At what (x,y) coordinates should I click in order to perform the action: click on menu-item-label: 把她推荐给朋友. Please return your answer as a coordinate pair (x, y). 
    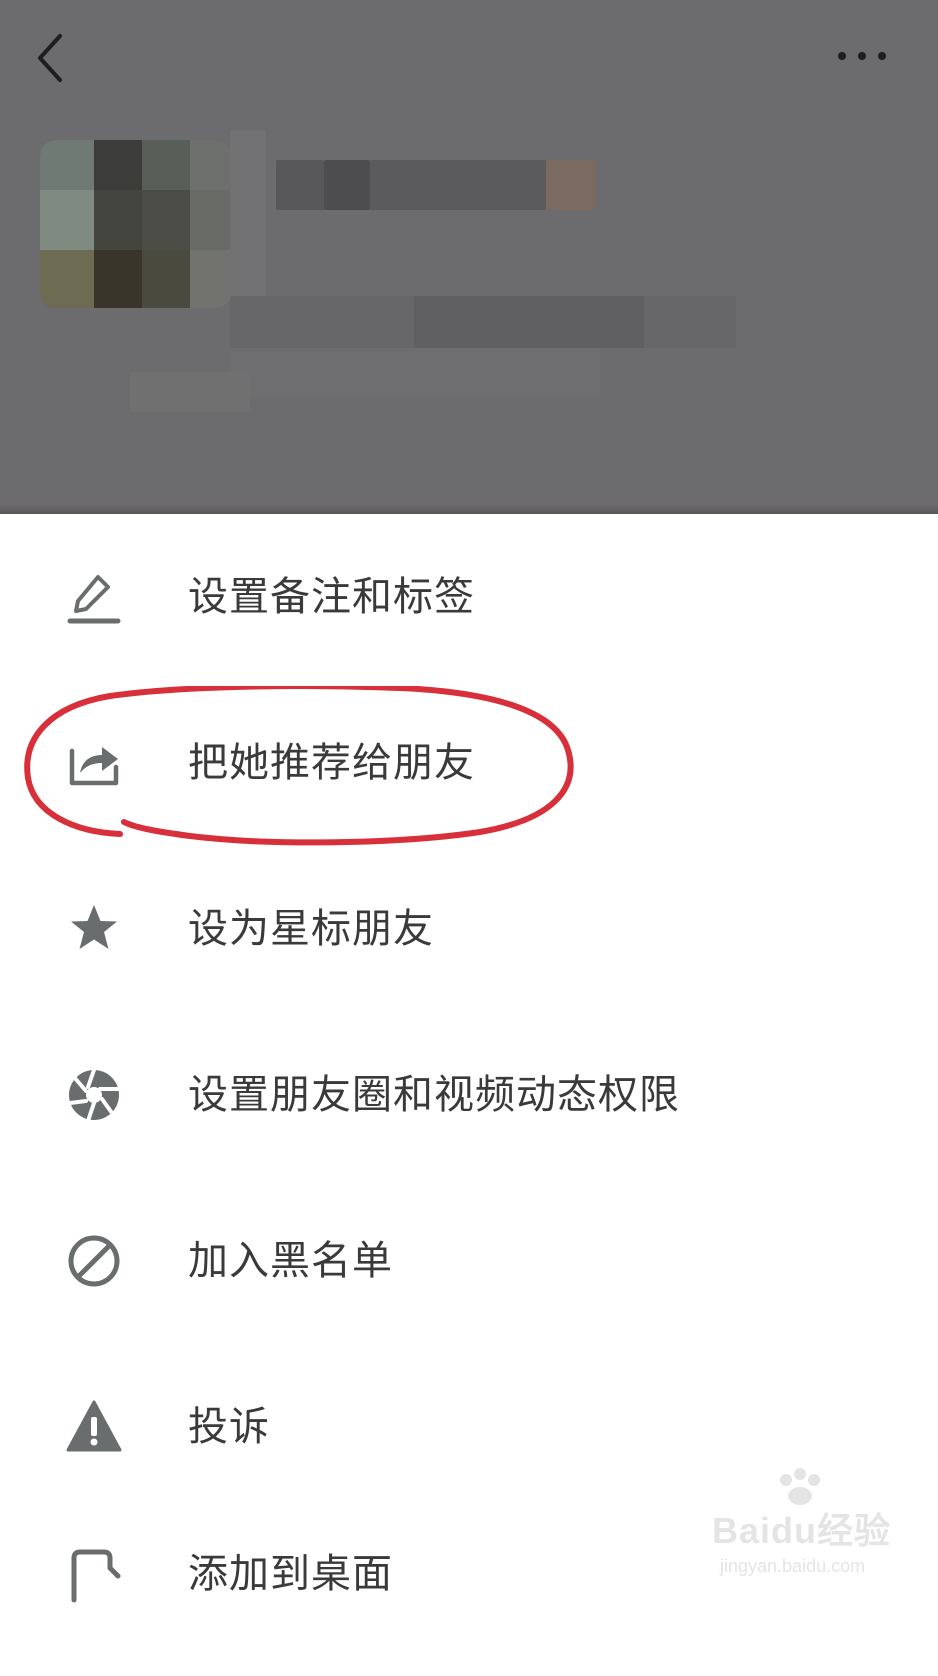
    Looking at the image, I should click on (331, 763).